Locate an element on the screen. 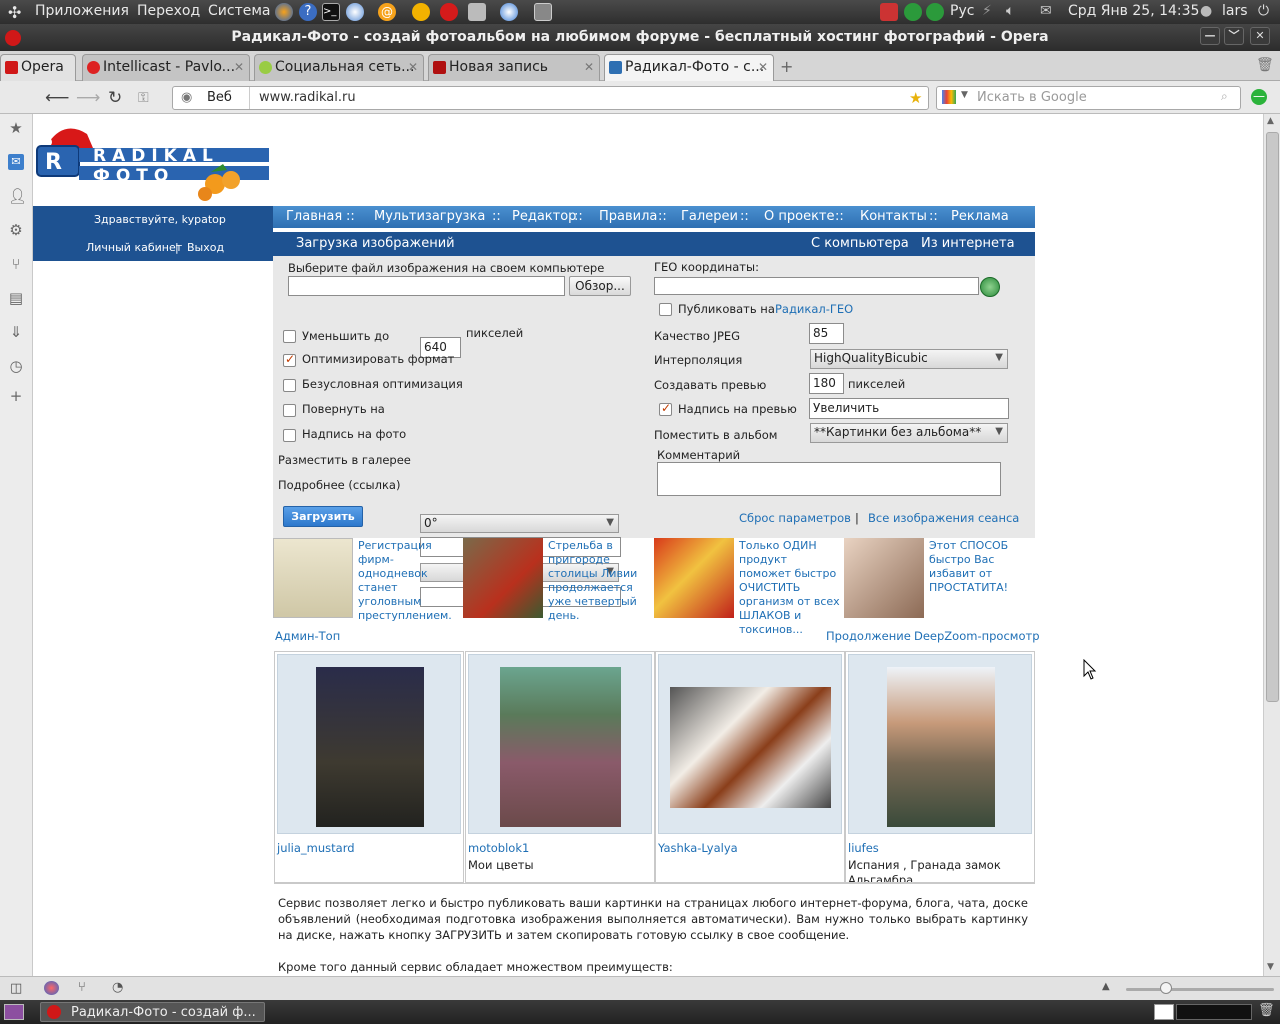 The height and width of the screenshot is (1024, 1280). close-button: ✕ is located at coordinates (1260, 36).